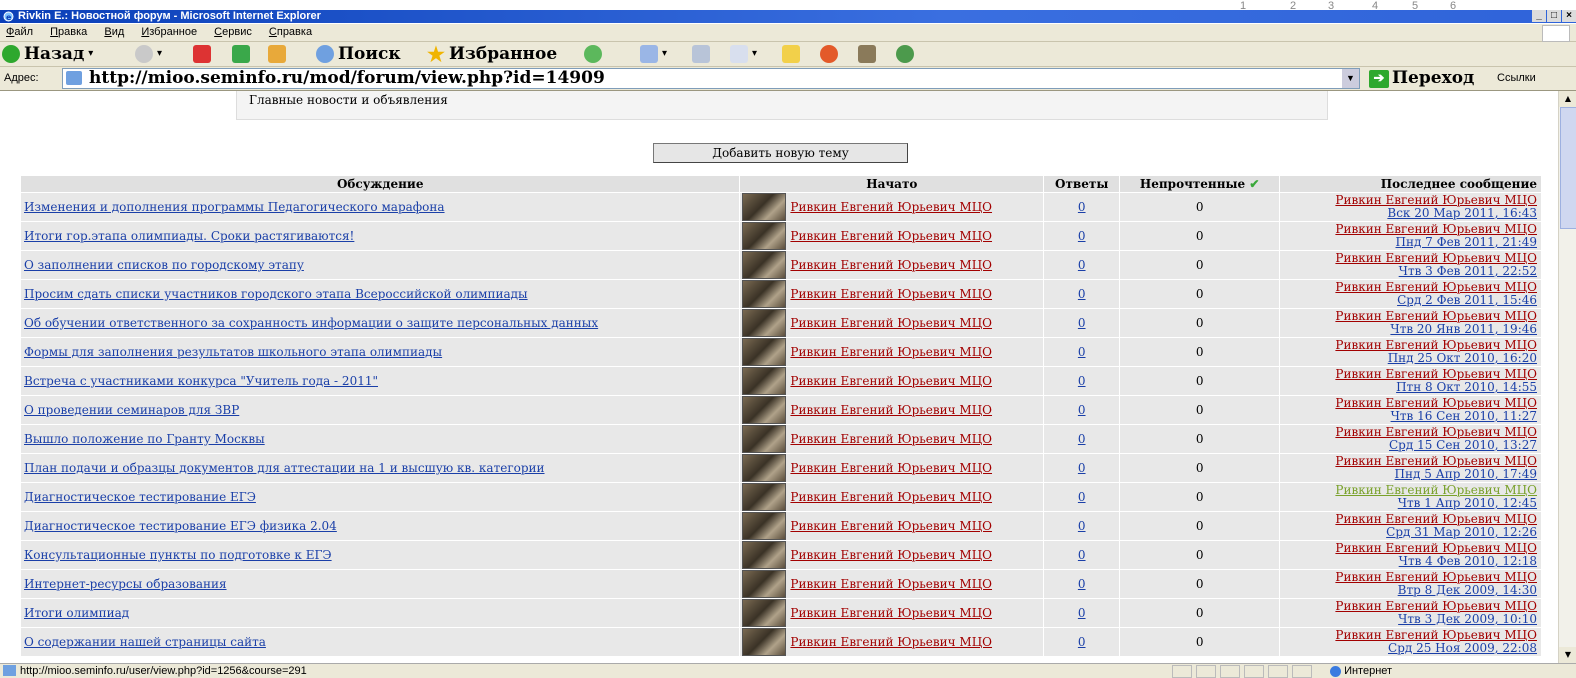 The width and height of the screenshot is (1576, 678). I want to click on research-button, so click(867, 54).